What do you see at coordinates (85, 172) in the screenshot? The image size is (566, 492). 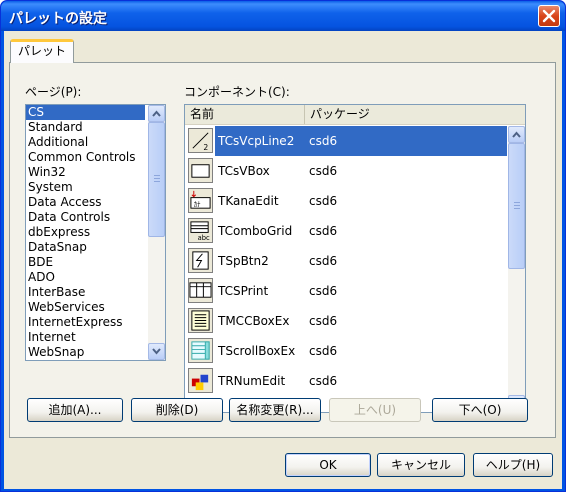 I see `page-list-item: Win32` at bounding box center [85, 172].